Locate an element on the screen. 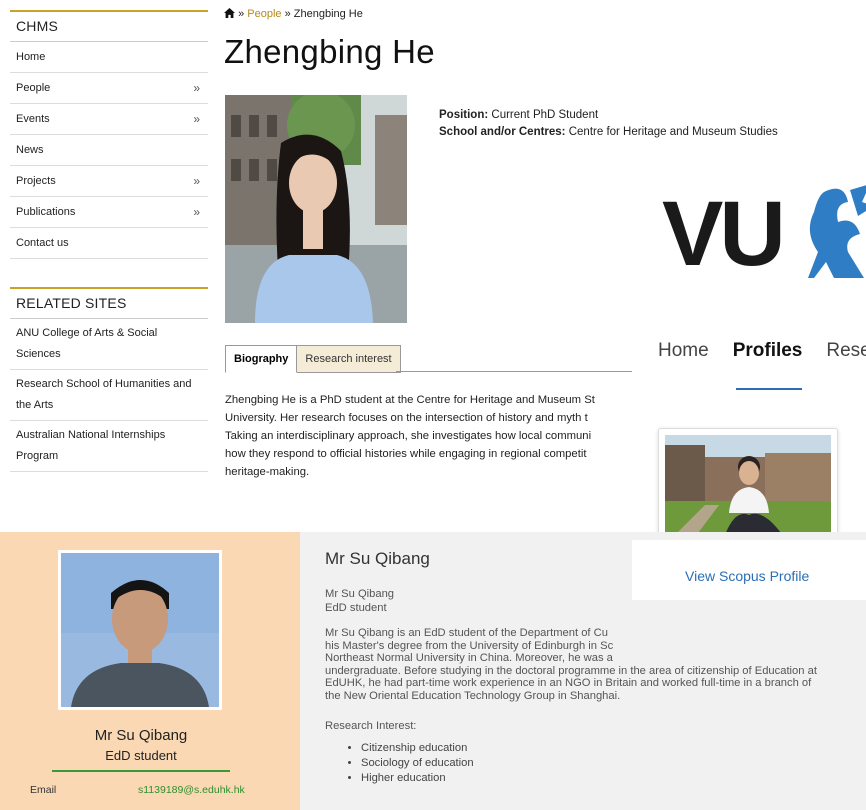 The image size is (866, 810). page-title: Zhengbing He is located at coordinates (329, 51).